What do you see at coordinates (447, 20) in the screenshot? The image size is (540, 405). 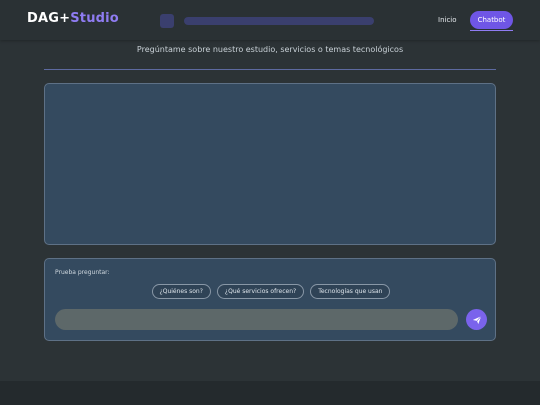 I see `nav-link-inicio: Inicio` at bounding box center [447, 20].